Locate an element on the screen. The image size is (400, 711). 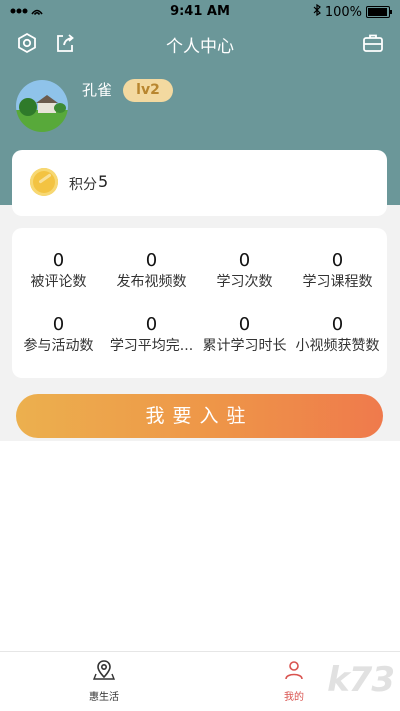
stat-item: 0 小视频获赞数 is located at coordinates (337, 335).